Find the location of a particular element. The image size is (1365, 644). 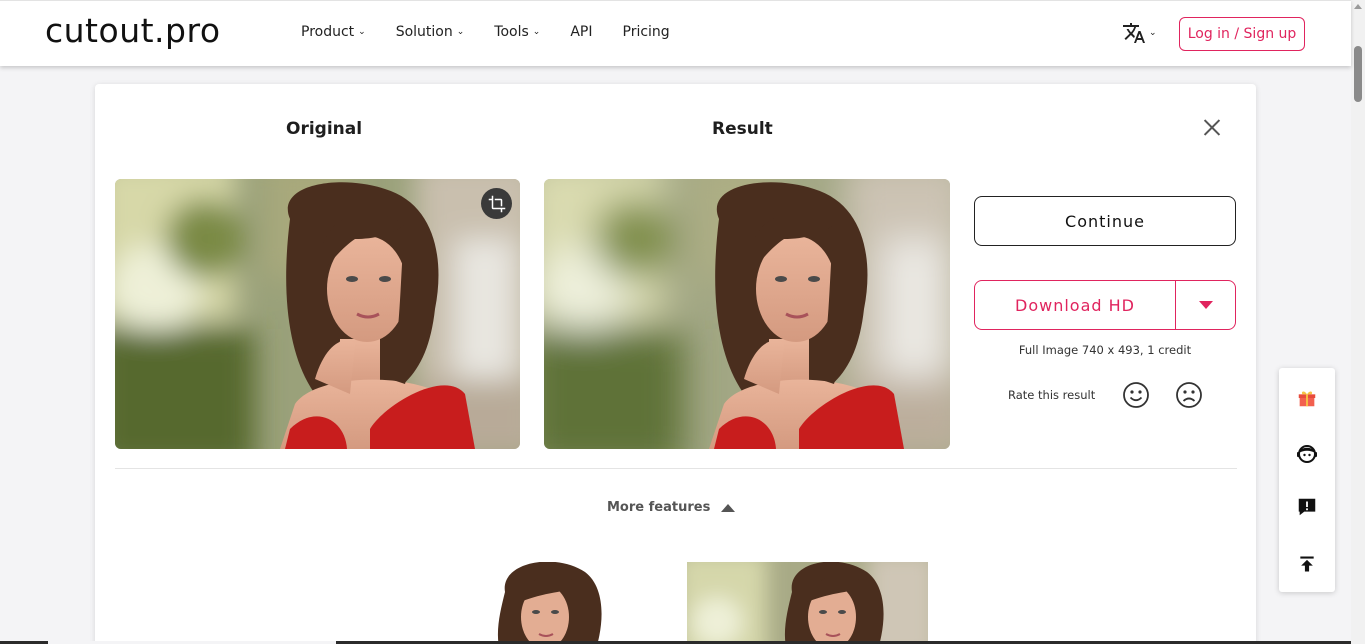

main-nav: Product ⌄ Solution ⌄ Tools ⌄ API Pricing is located at coordinates (500, 32).